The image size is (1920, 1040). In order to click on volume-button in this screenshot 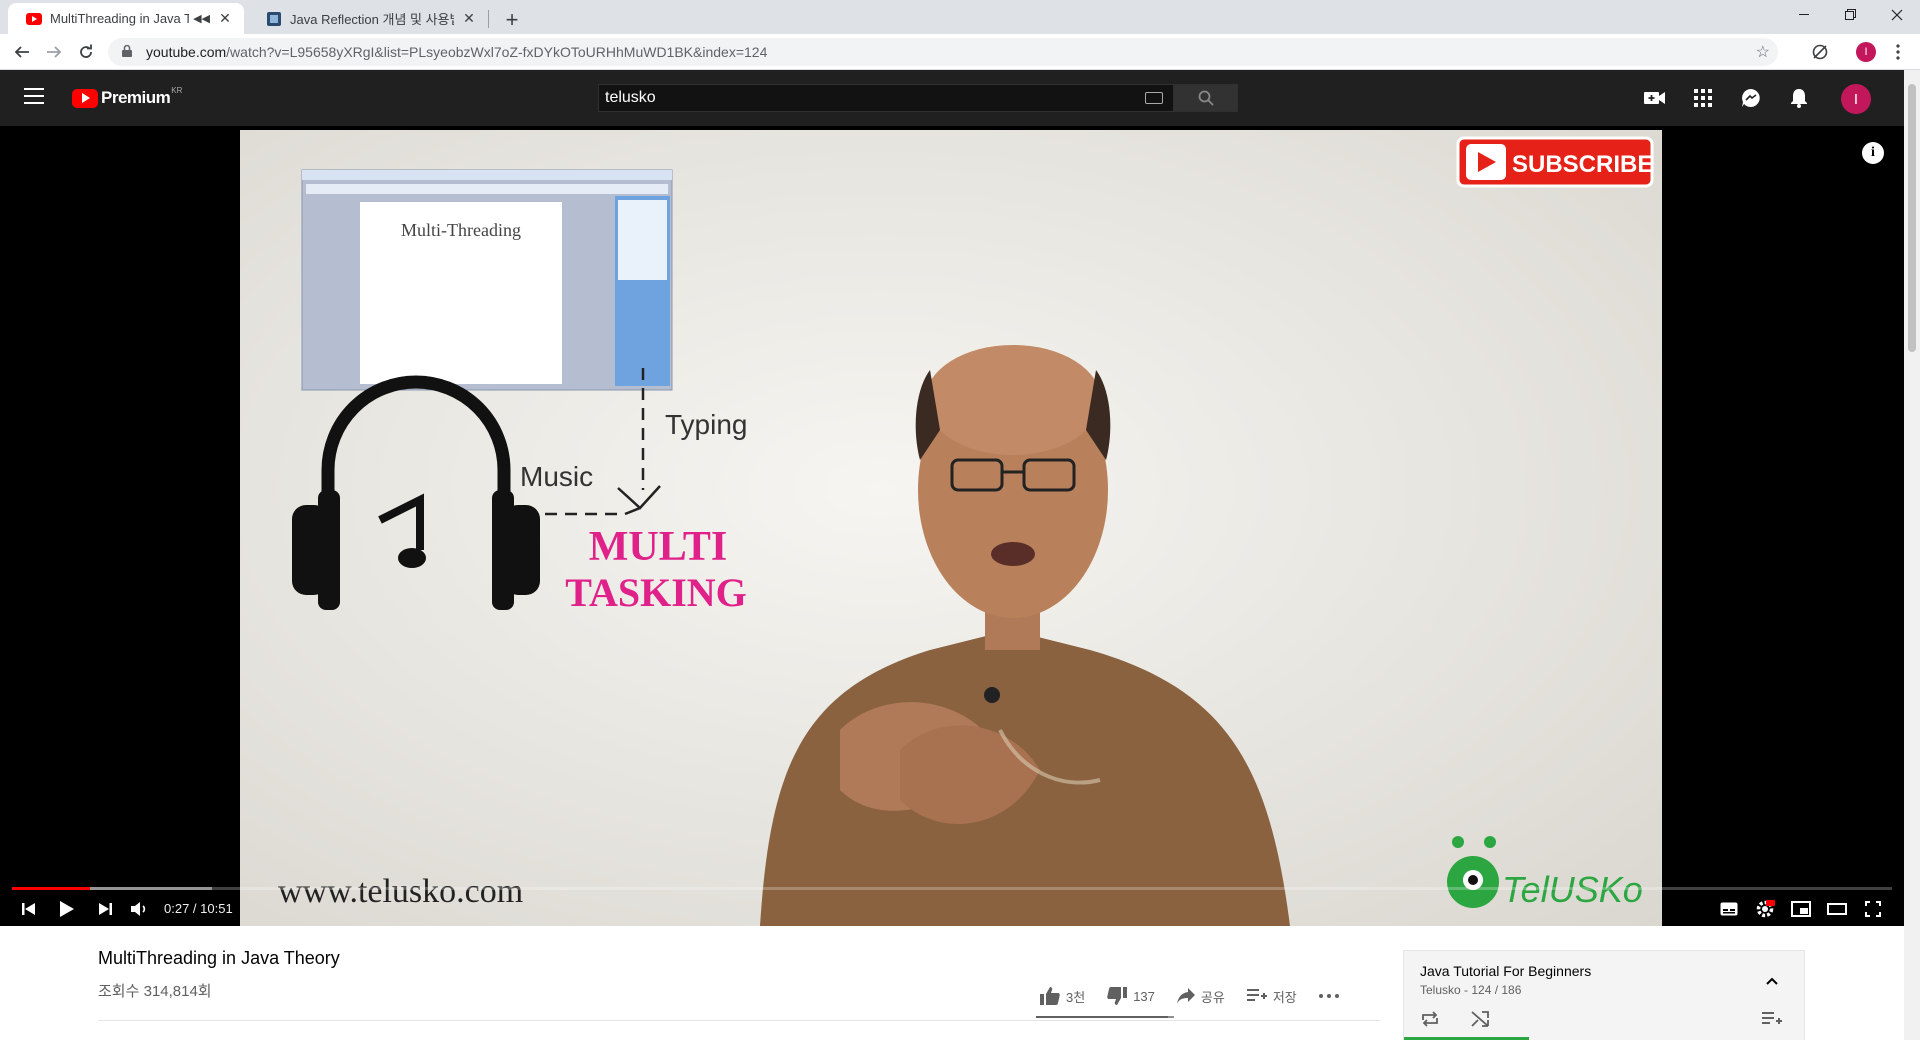, I will do `click(139, 909)`.